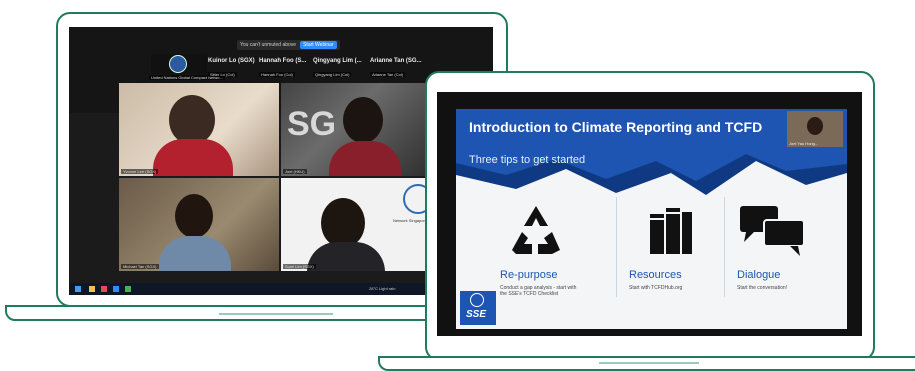 This screenshot has width=915, height=371. I want to click on tip-heading-3: Dialogue, so click(759, 275).